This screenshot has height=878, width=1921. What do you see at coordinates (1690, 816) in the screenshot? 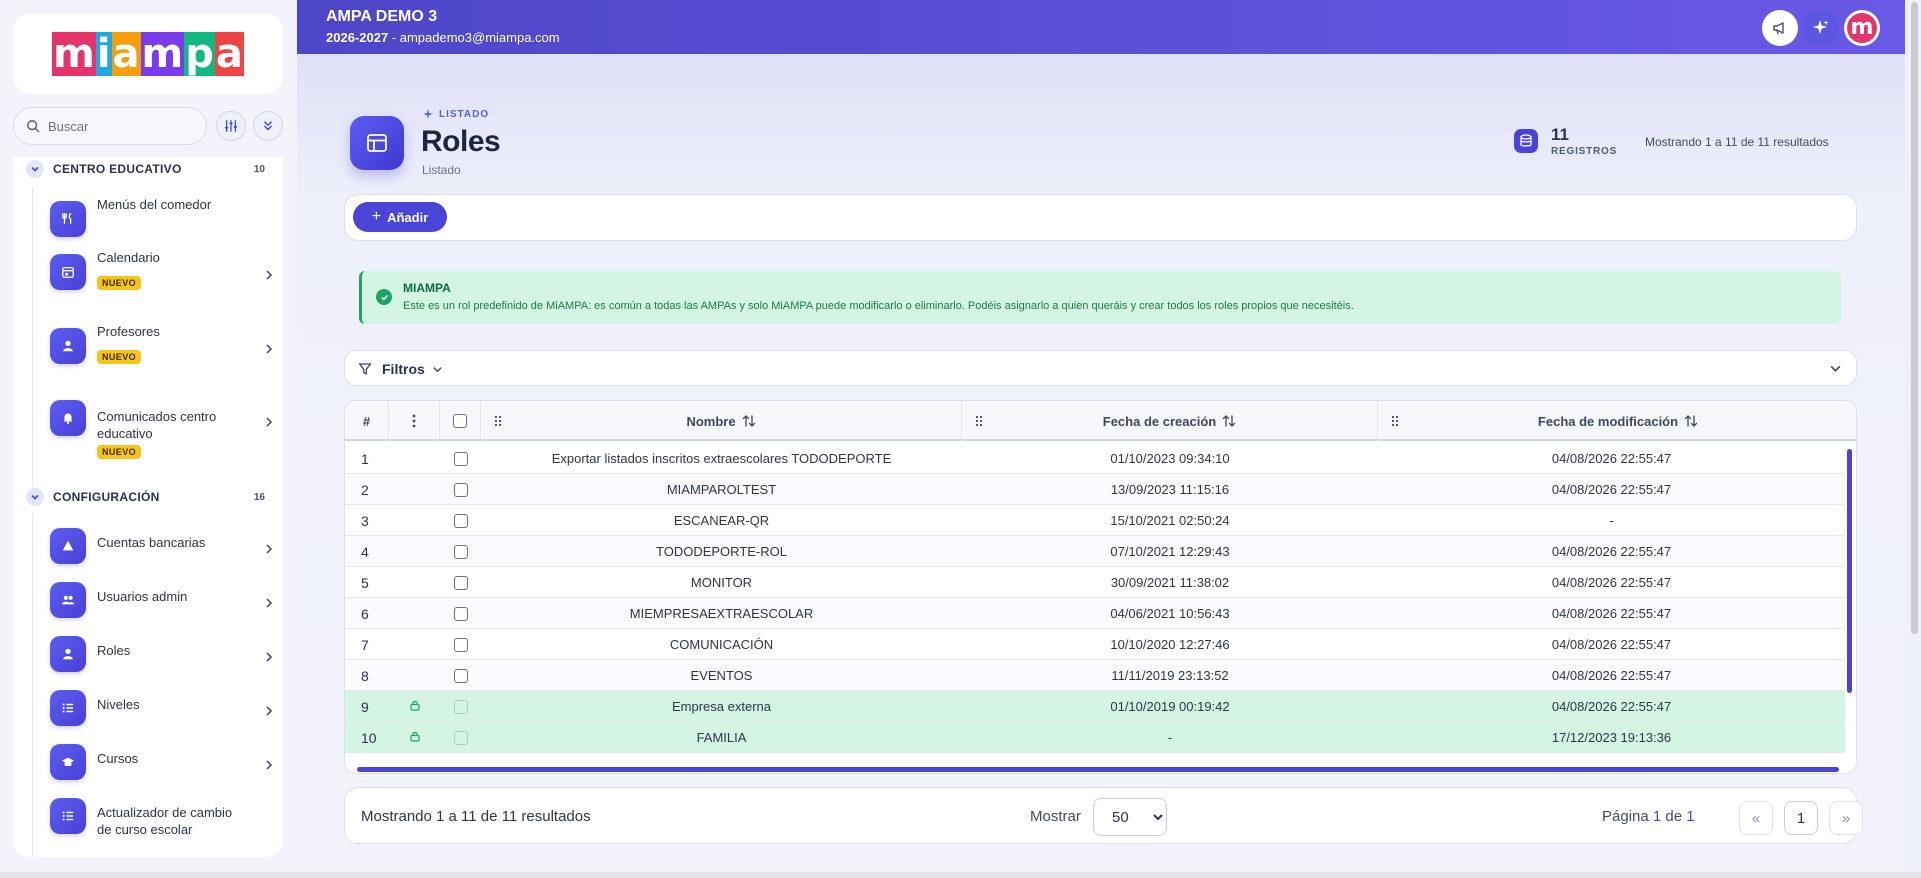
I see `page-total: 1` at bounding box center [1690, 816].